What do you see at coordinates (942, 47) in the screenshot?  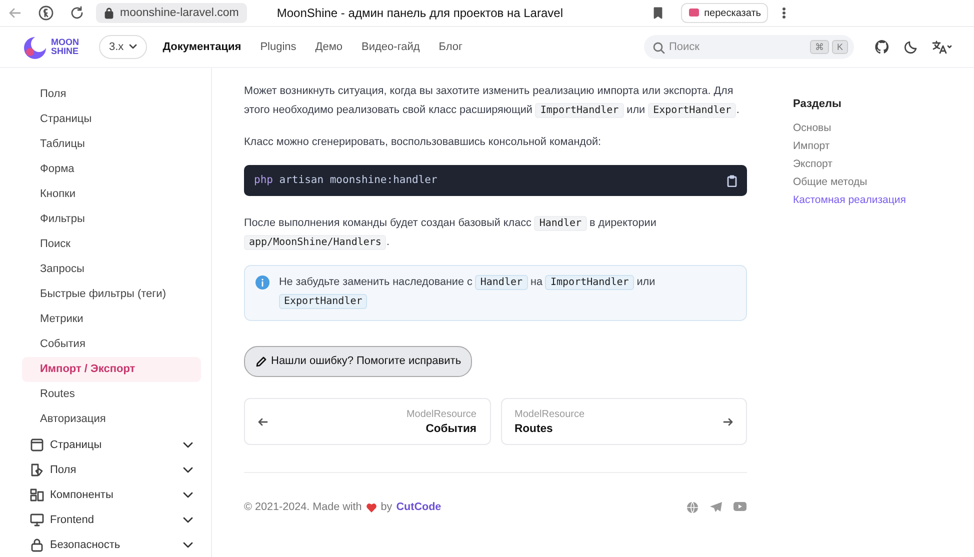 I see `translate-icon` at bounding box center [942, 47].